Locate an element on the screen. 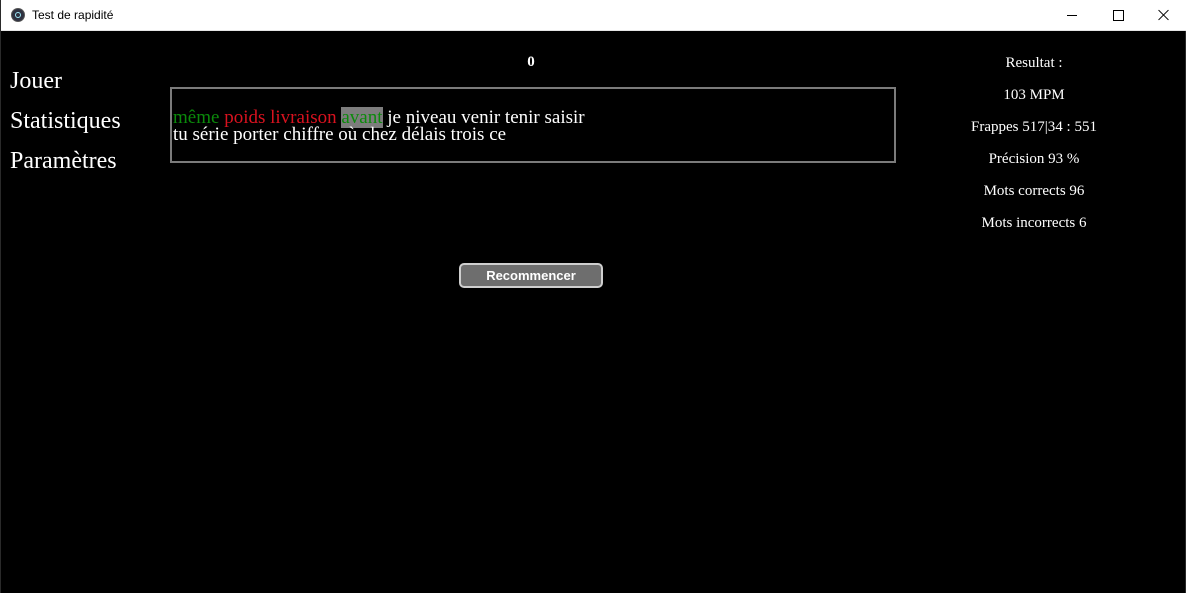 The height and width of the screenshot is (593, 1186). accuracy-value: Précision 93 % is located at coordinates (1034, 159).